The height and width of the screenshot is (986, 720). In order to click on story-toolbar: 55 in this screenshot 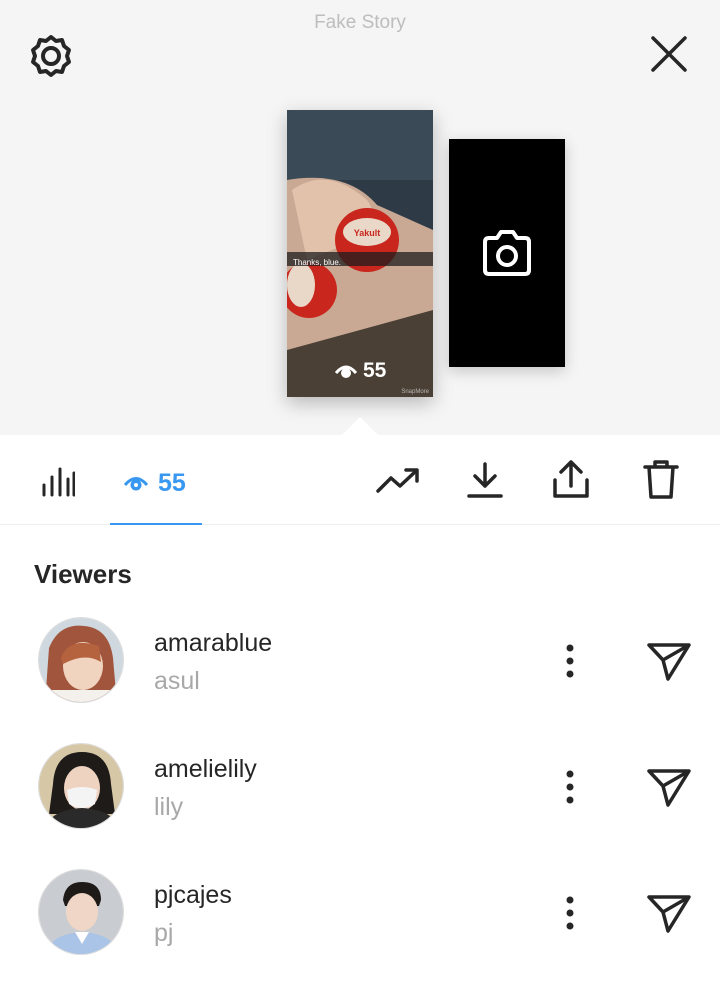, I will do `click(360, 480)`.